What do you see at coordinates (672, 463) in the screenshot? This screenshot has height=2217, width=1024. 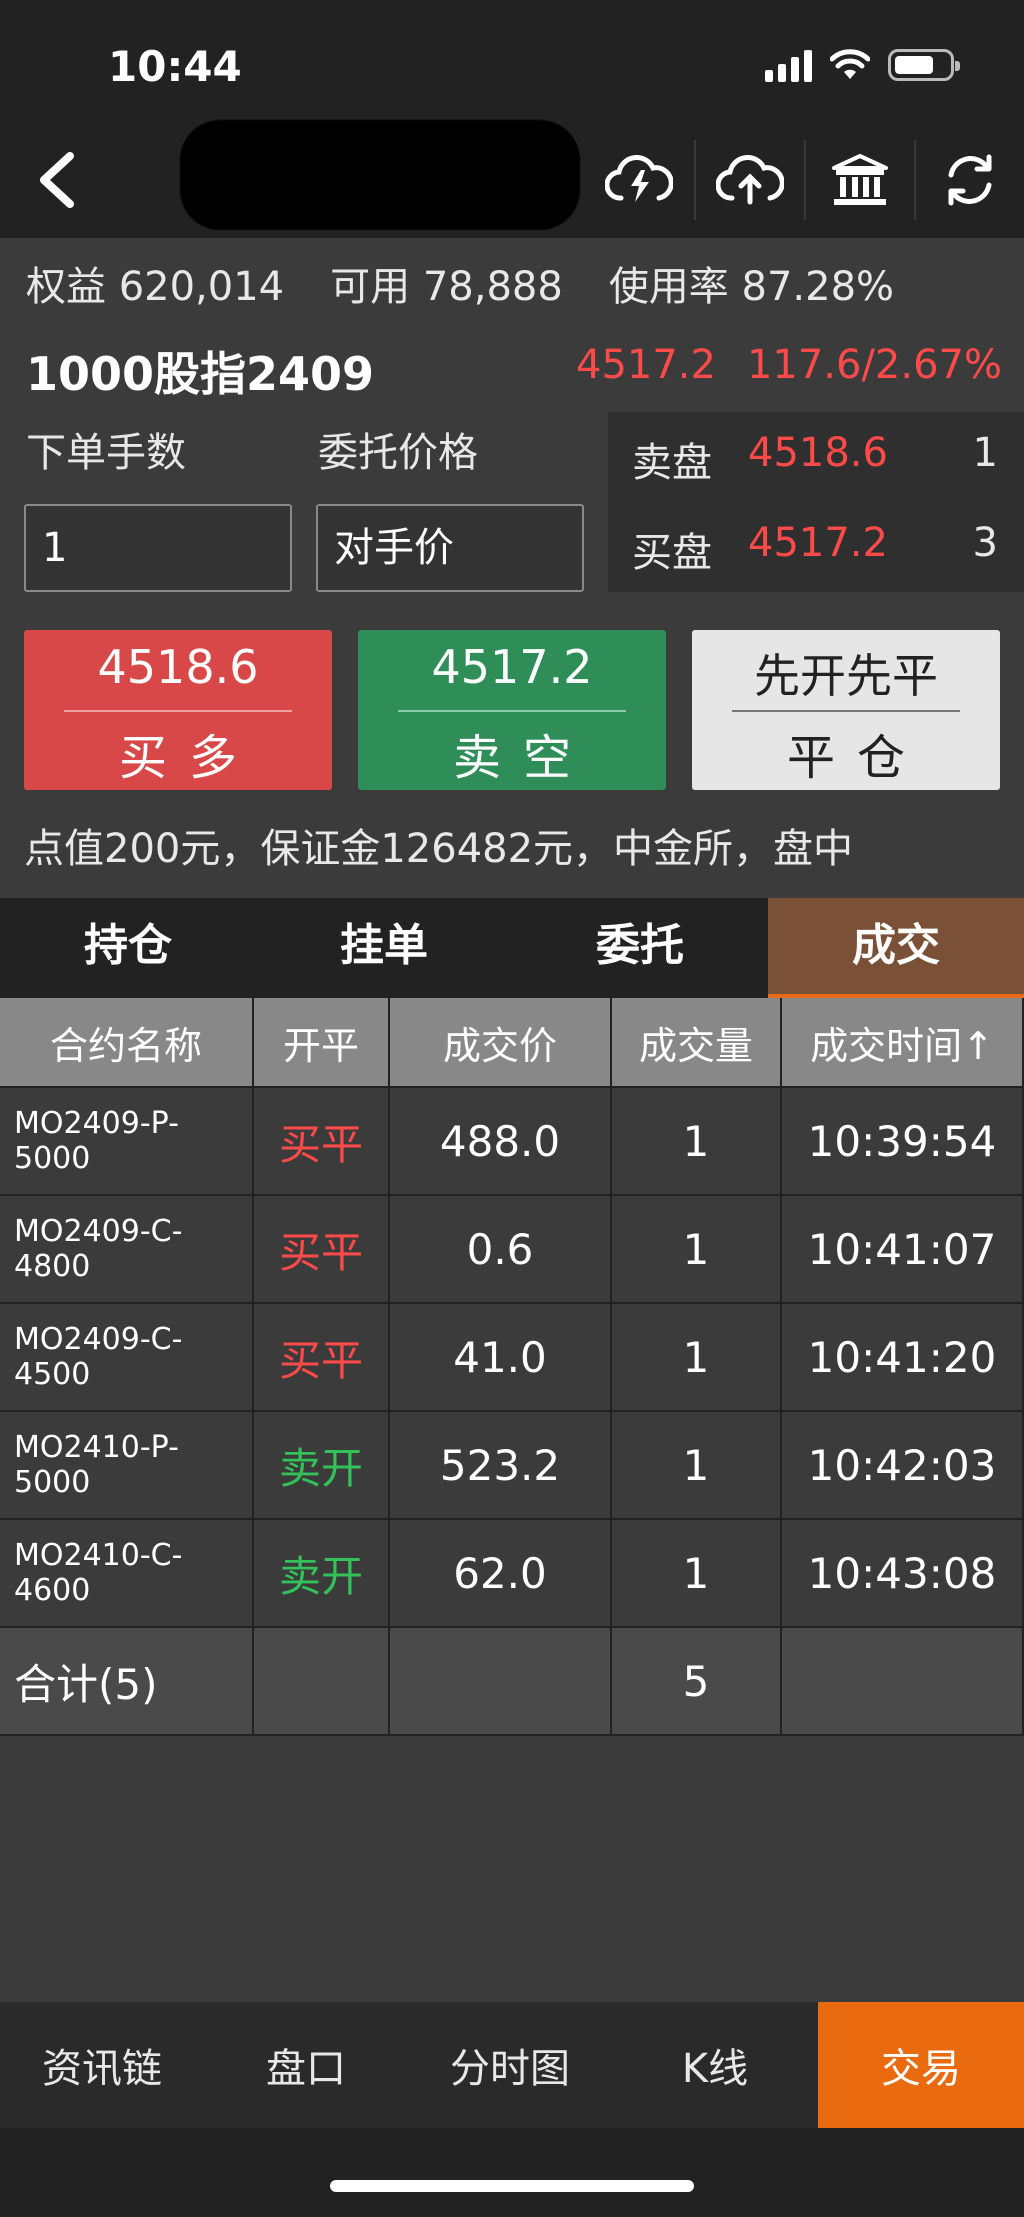 I see `ask-label: 卖盘` at bounding box center [672, 463].